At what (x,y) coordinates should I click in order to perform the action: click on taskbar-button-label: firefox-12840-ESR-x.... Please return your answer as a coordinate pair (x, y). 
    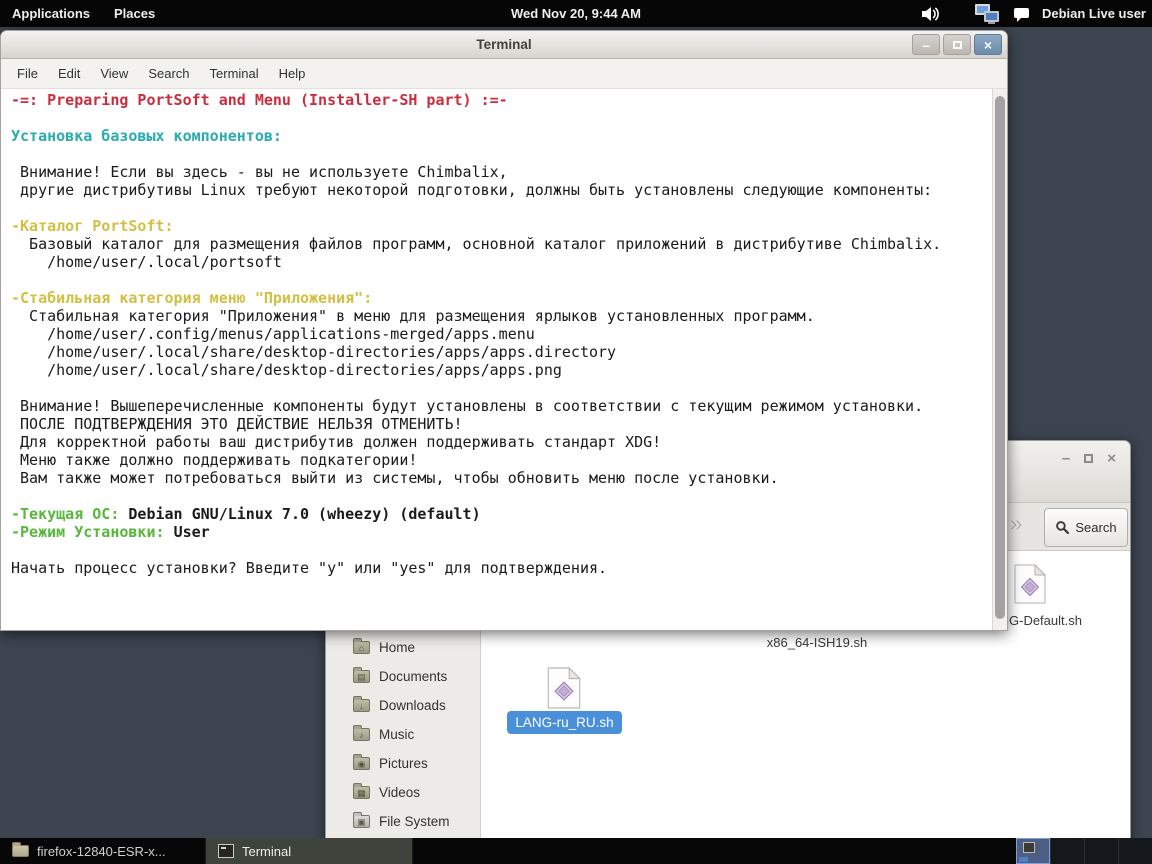
    Looking at the image, I should click on (101, 851).